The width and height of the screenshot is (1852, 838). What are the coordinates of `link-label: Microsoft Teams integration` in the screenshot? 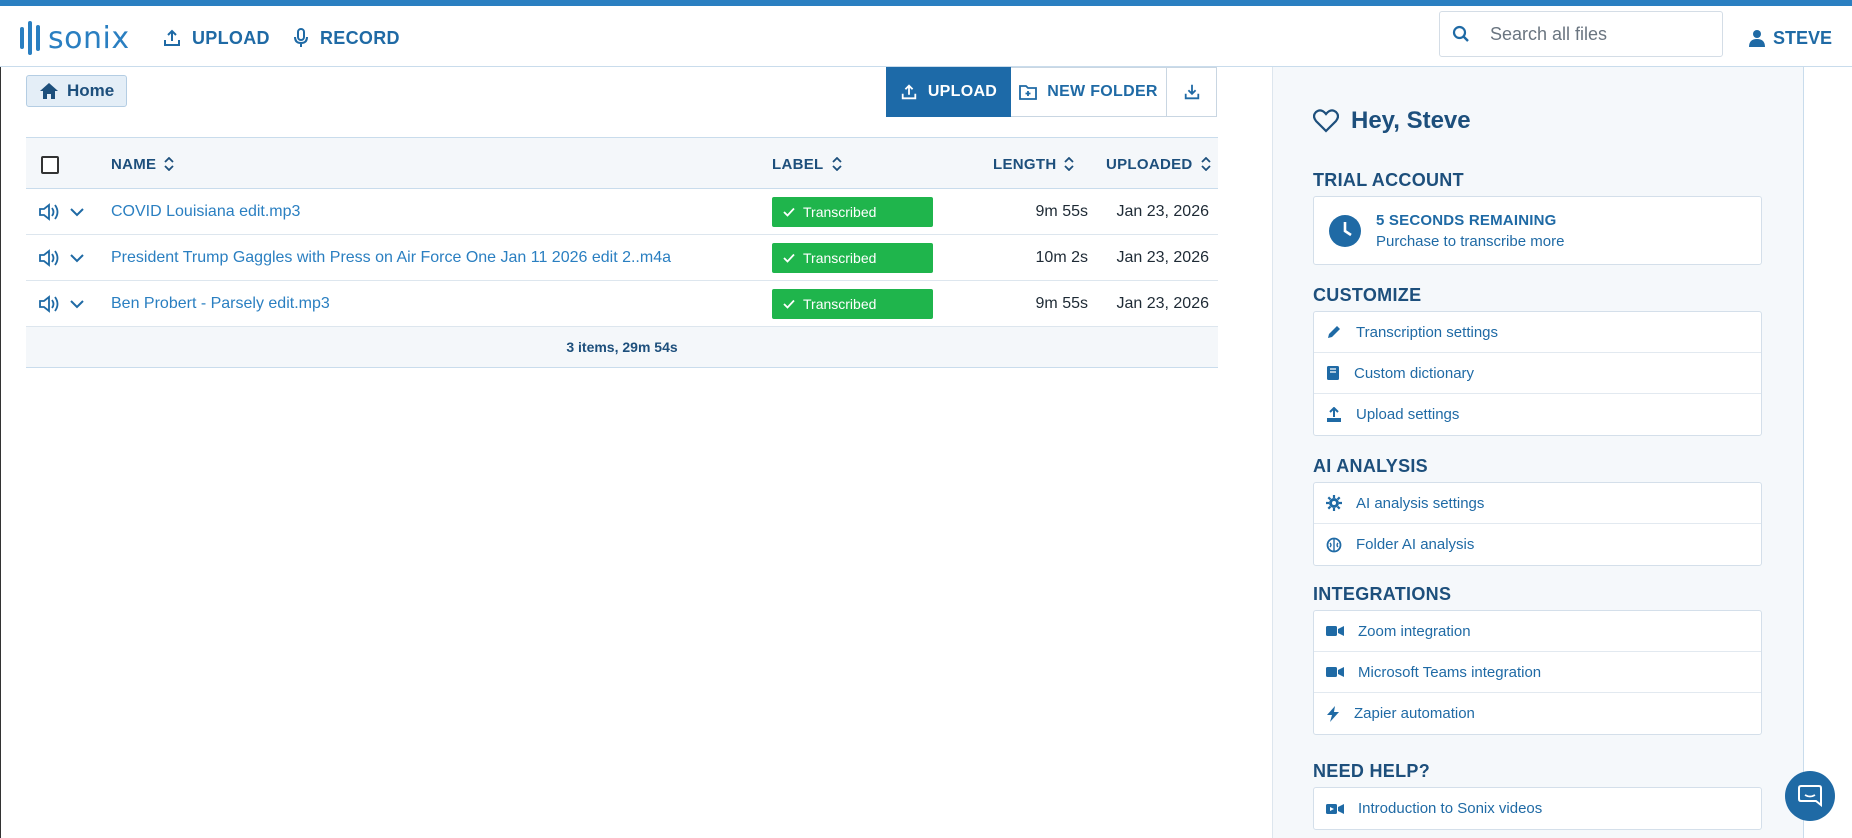 It's located at (1450, 672).